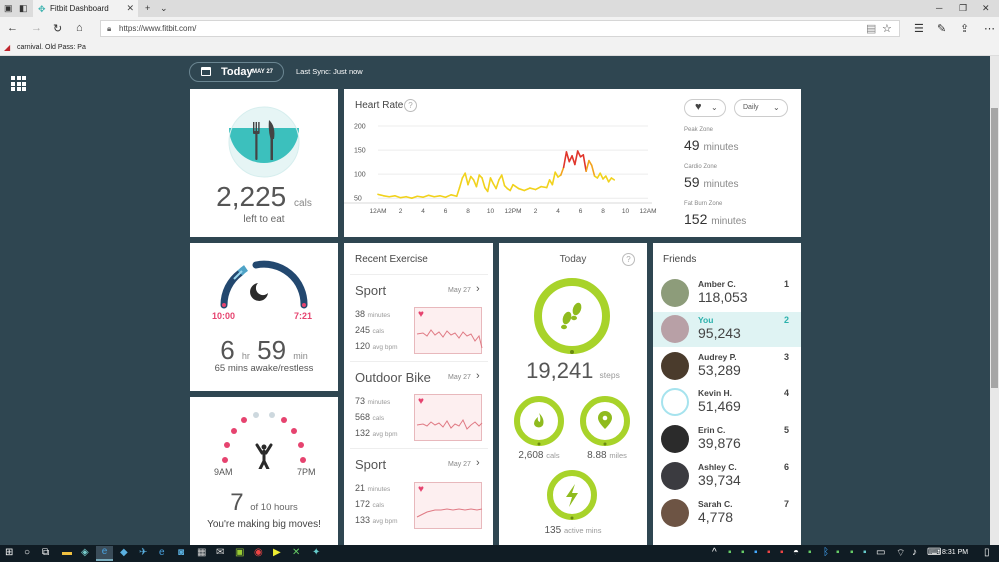 This screenshot has width=999, height=562. What do you see at coordinates (963, 8) in the screenshot?
I see `maximize-icon: ❐` at bounding box center [963, 8].